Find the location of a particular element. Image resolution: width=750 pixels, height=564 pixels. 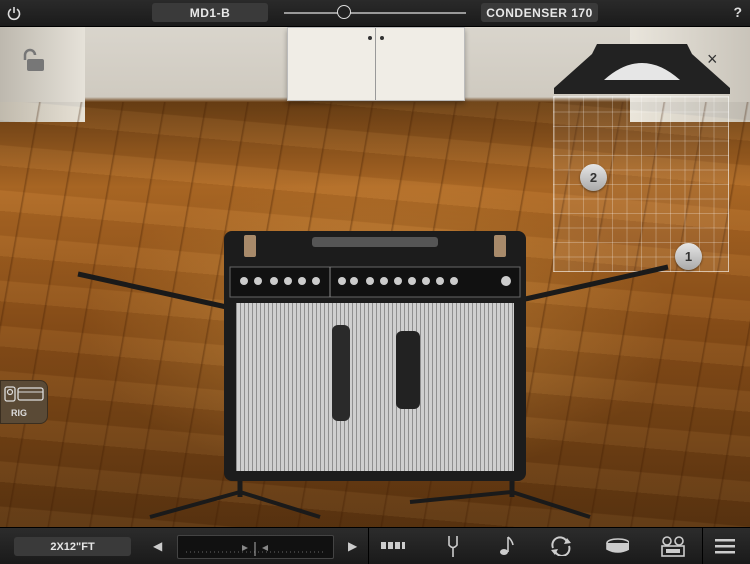

next-arrow-icon: ▶ is located at coordinates (352, 546).